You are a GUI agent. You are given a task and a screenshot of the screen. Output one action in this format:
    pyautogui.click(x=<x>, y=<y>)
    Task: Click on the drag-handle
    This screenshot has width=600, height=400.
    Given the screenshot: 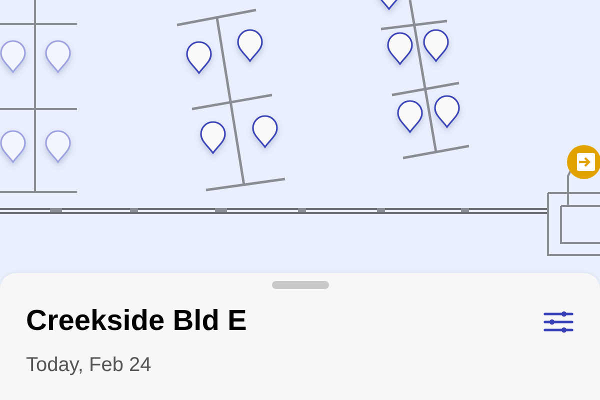 What is the action you would take?
    pyautogui.click(x=300, y=285)
    